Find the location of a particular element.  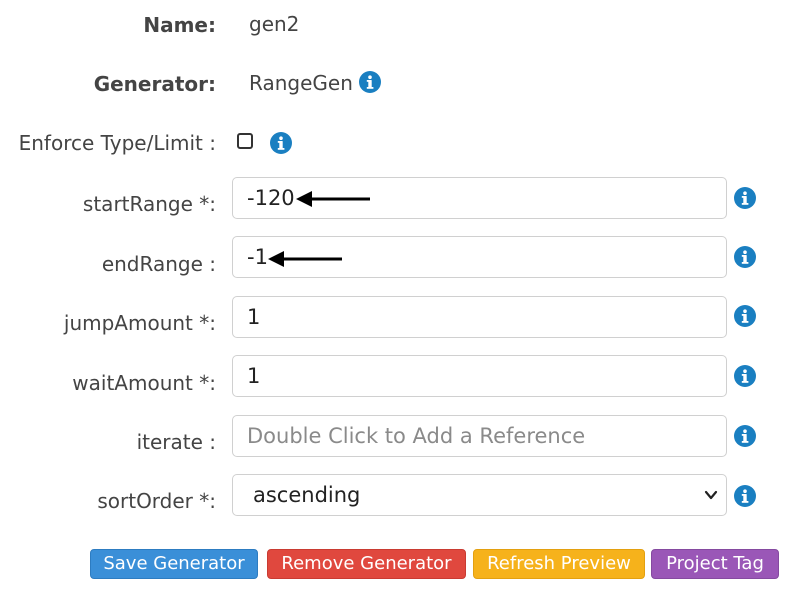

name-value: gen2 is located at coordinates (274, 24).